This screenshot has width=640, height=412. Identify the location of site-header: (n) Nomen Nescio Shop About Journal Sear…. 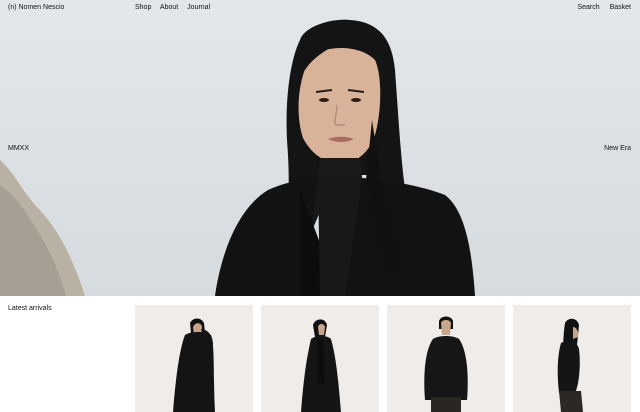
(320, 9).